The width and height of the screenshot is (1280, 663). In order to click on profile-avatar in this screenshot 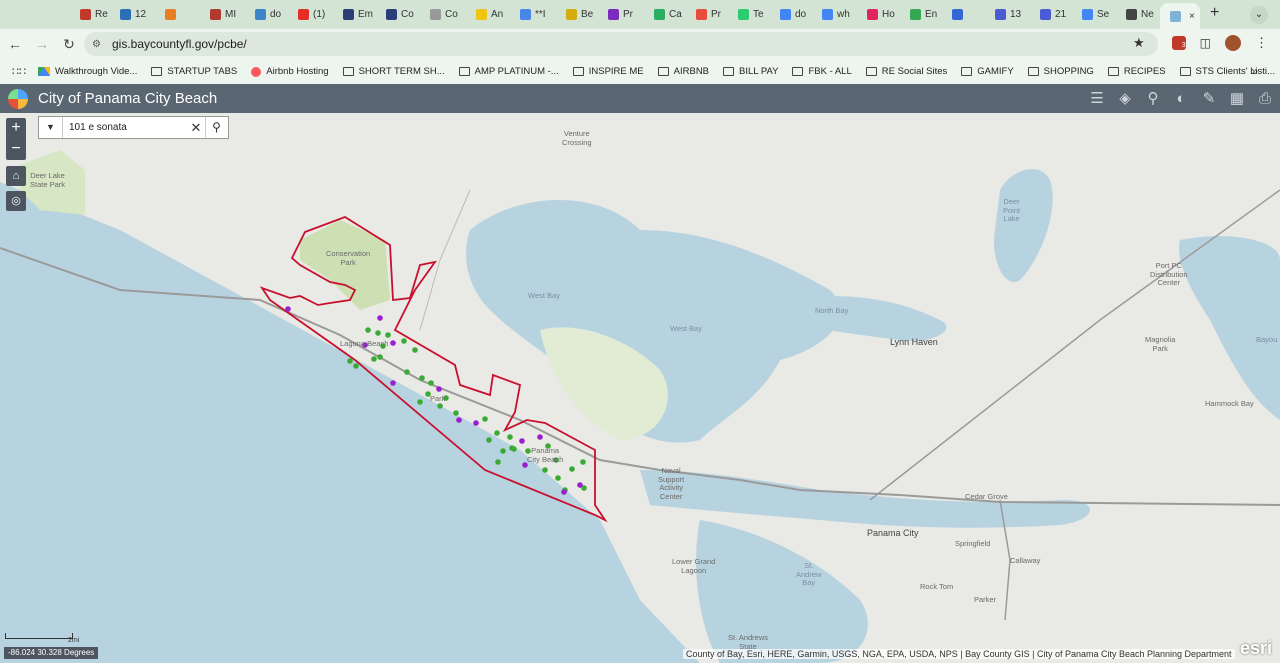, I will do `click(1233, 43)`.